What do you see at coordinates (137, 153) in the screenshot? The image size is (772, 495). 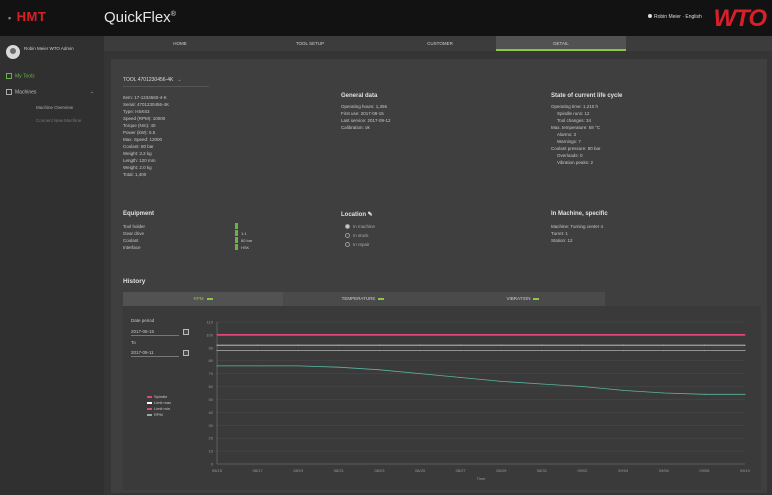 I see `tool-field: Weight: 3.2 kg` at bounding box center [137, 153].